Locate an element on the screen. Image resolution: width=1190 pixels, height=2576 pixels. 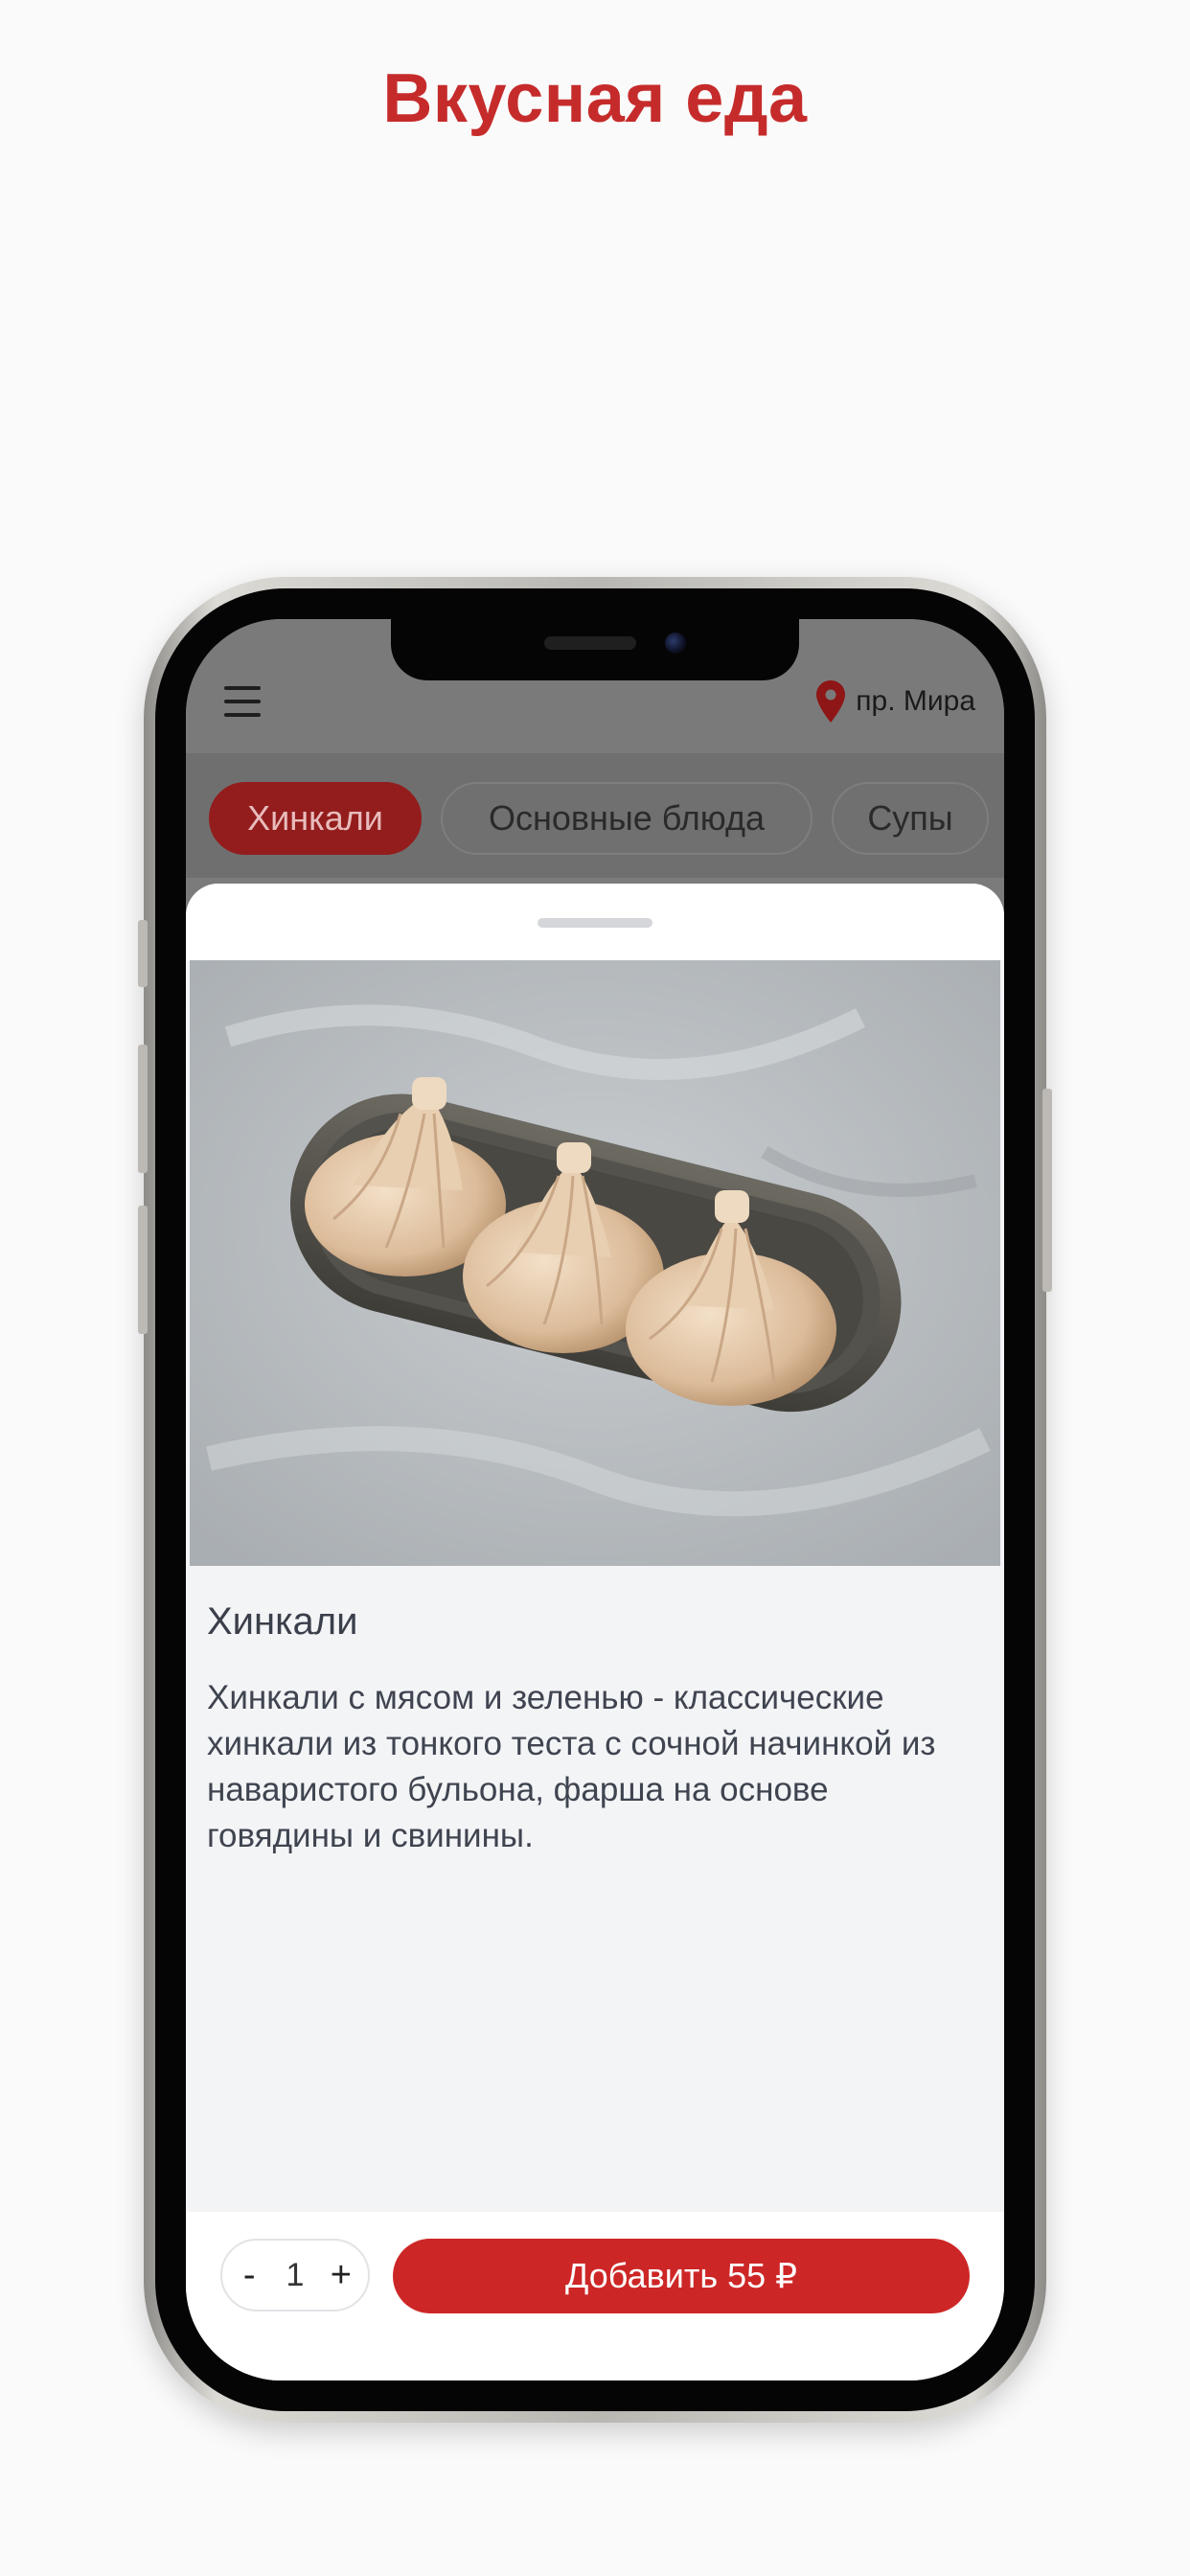
speaker-grille is located at coordinates (590, 643).